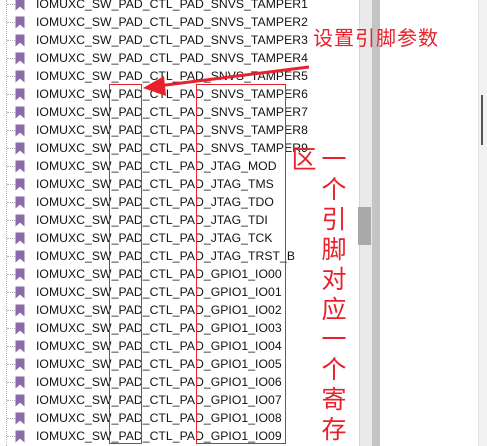 This screenshot has height=446, width=487. What do you see at coordinates (376, 38) in the screenshot?
I see `arrow-note: 设置引脚参数` at bounding box center [376, 38].